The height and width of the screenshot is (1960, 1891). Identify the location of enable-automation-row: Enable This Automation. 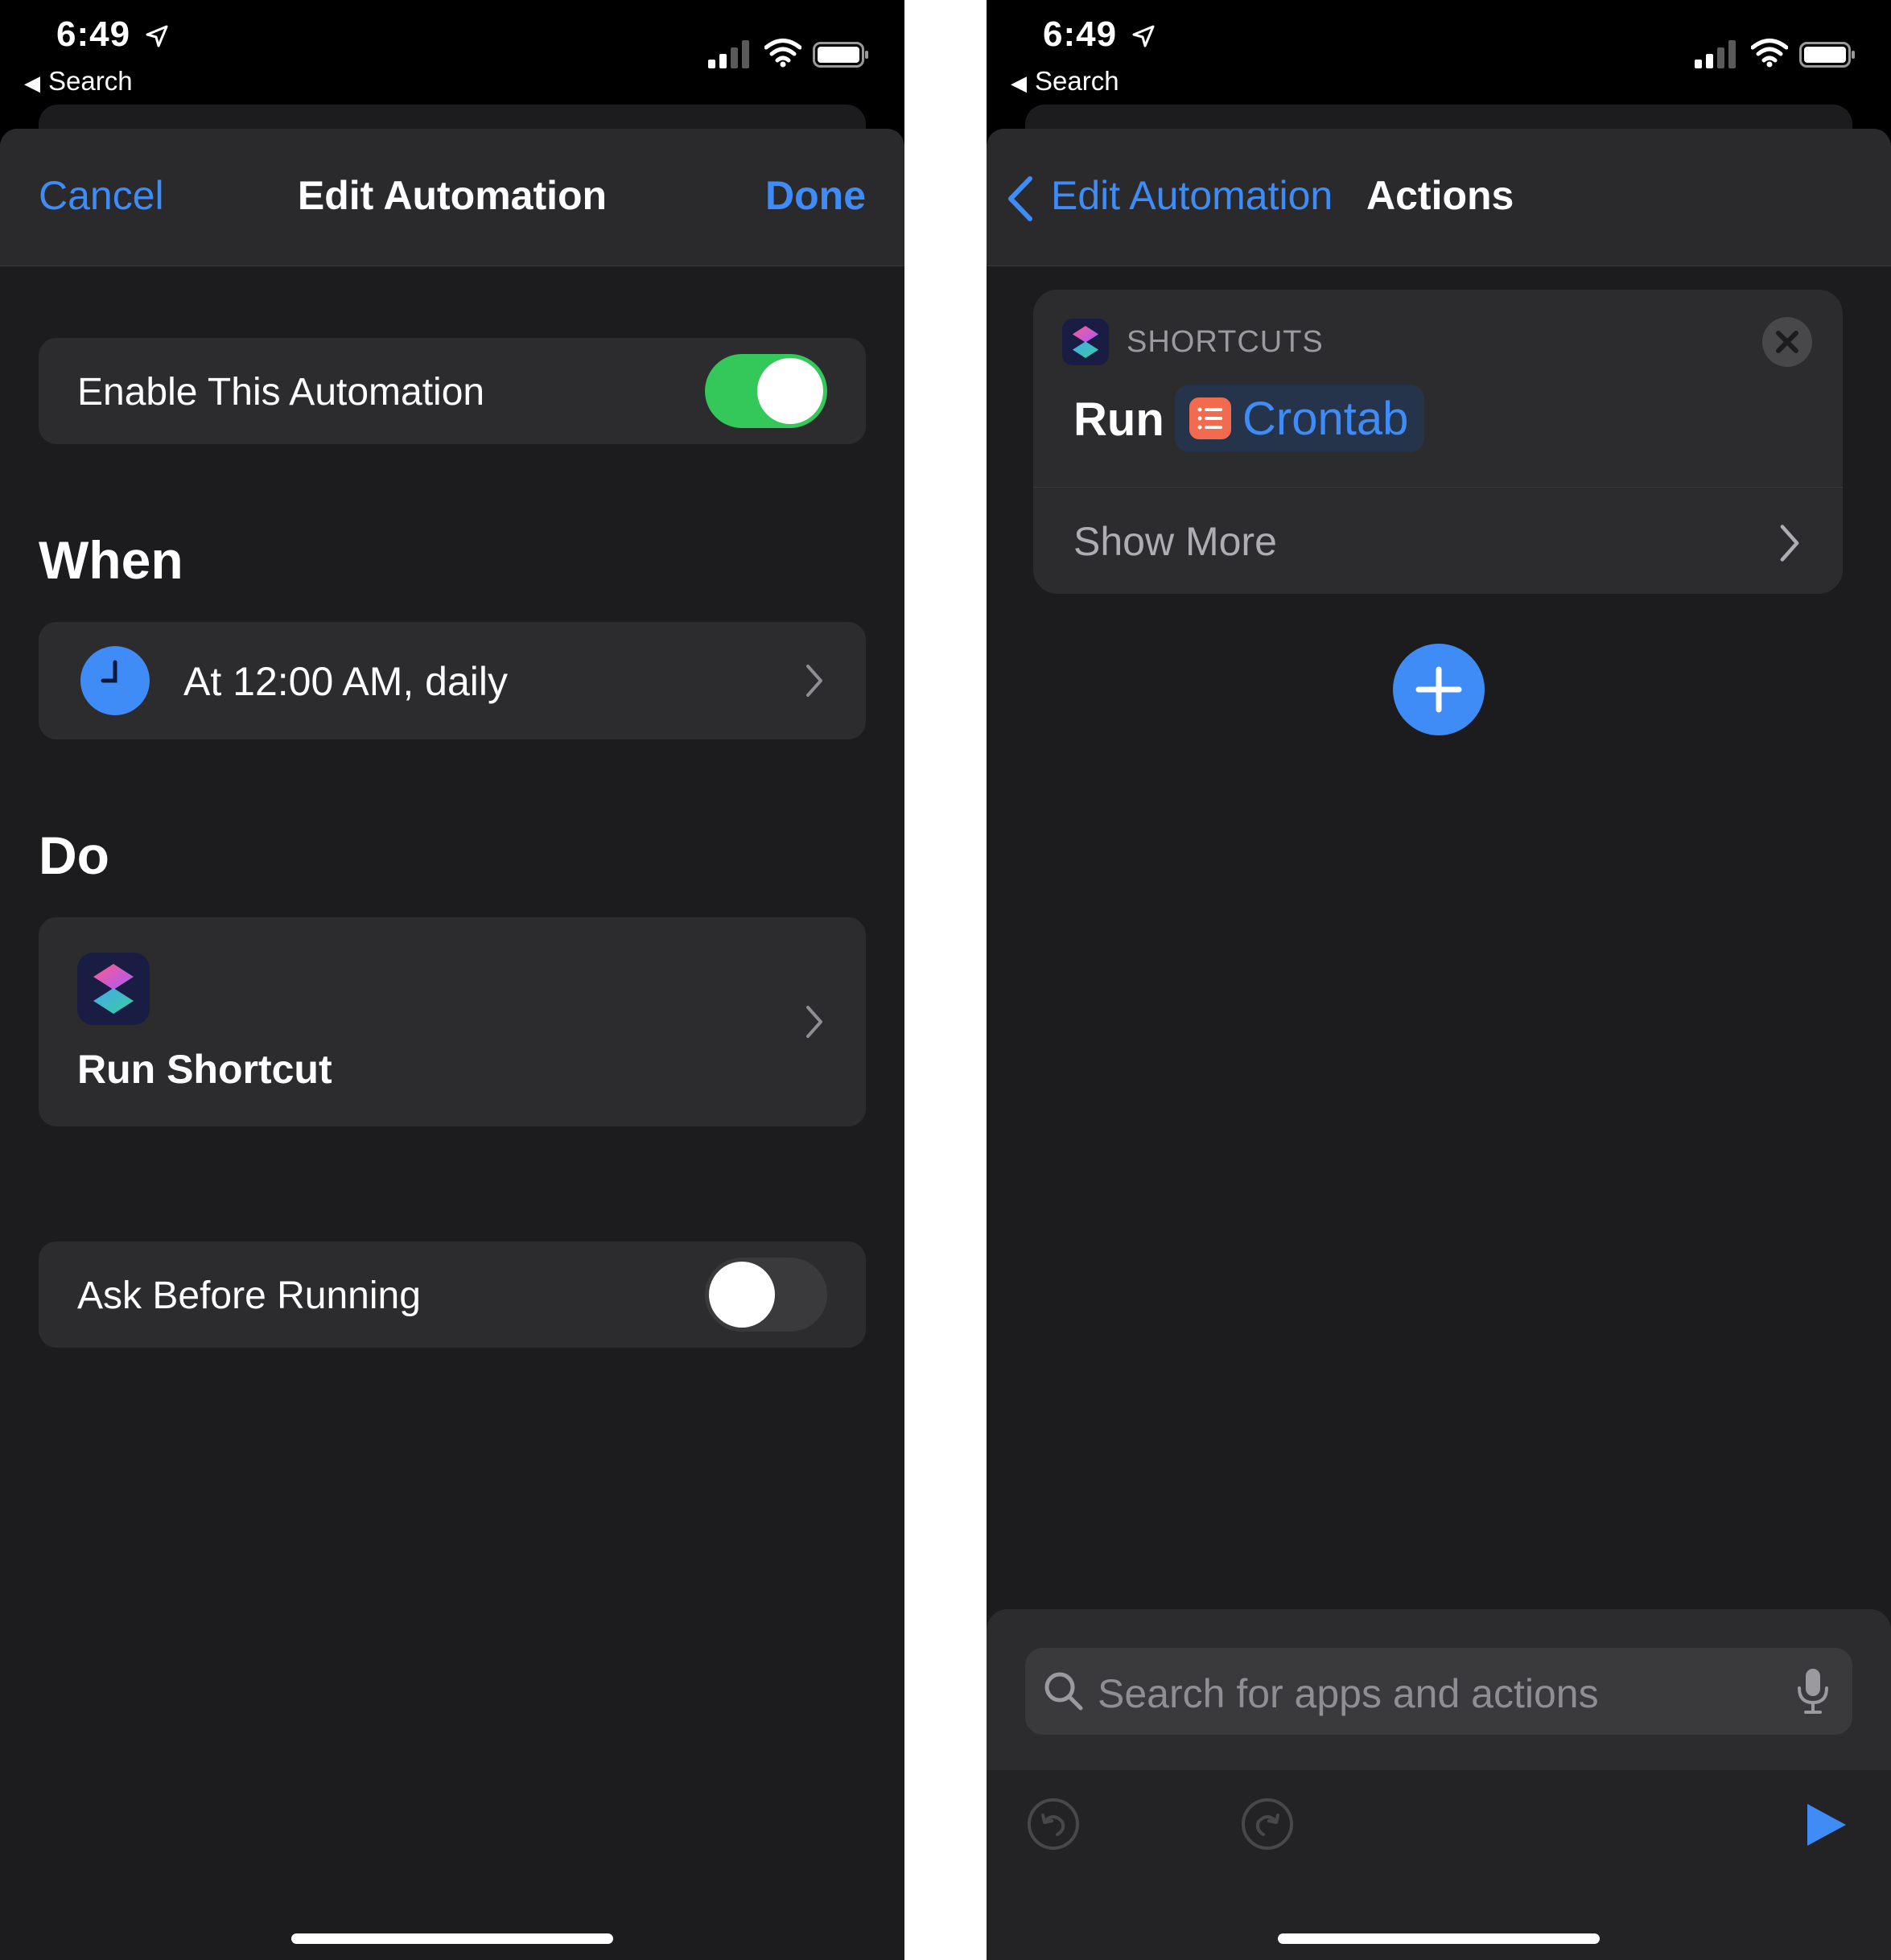
(452, 391).